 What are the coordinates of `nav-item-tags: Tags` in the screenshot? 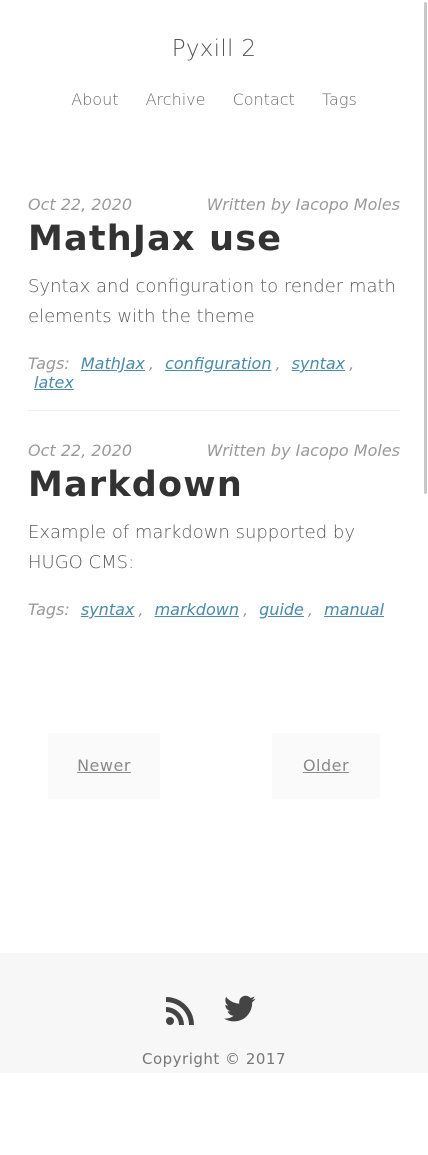 It's located at (339, 99).